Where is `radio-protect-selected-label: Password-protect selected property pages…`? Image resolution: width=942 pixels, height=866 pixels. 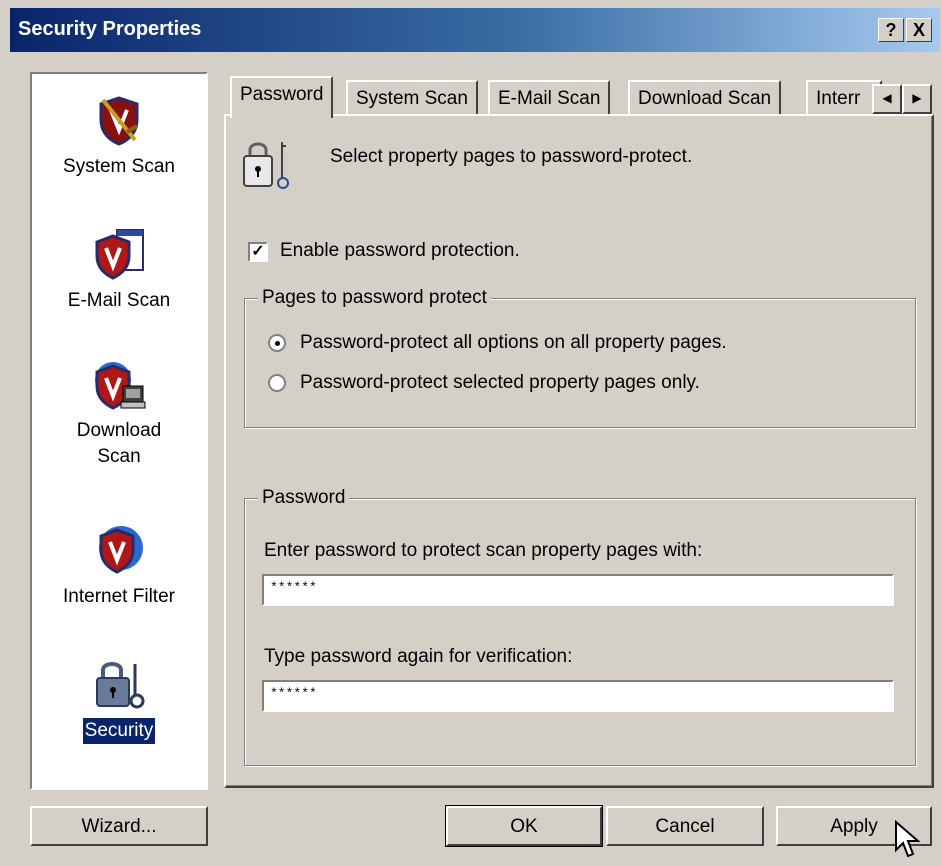 radio-protect-selected-label: Password-protect selected property pages… is located at coordinates (500, 382).